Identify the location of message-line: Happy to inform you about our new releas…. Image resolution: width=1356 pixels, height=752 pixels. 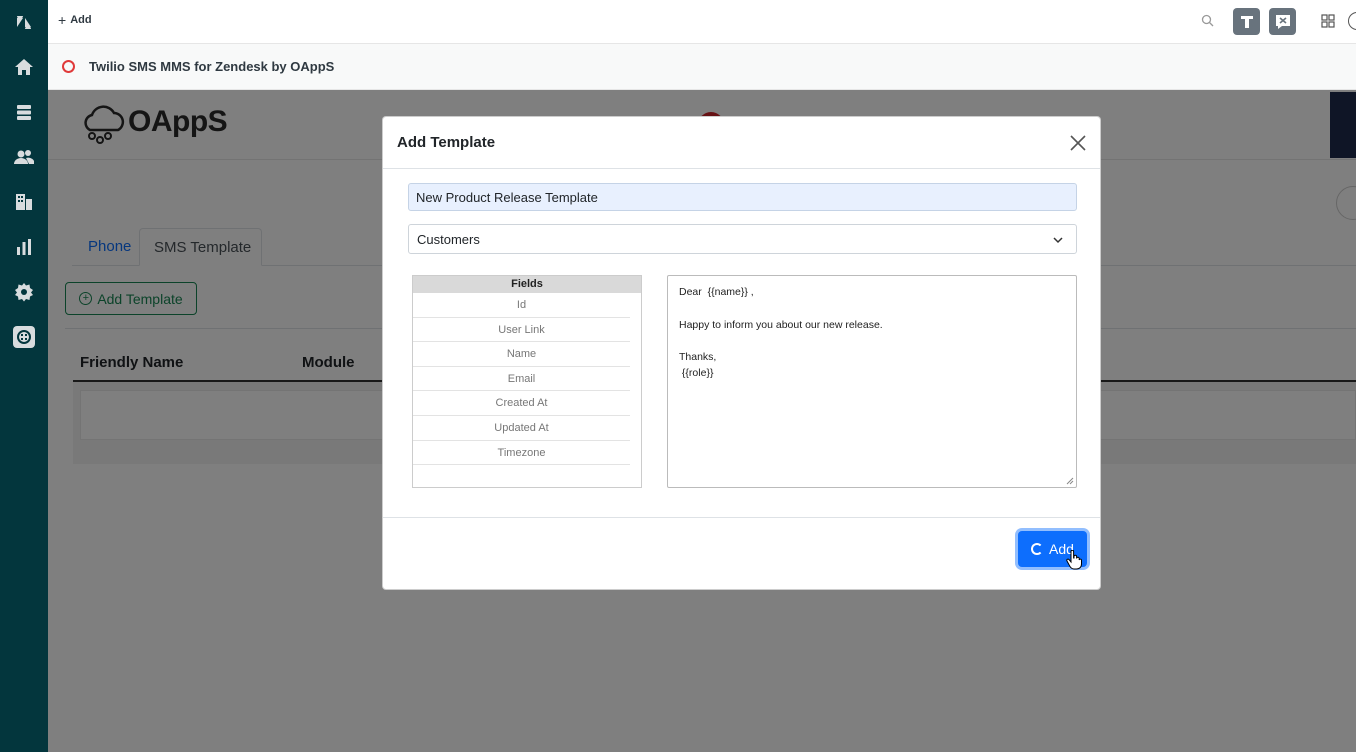
(781, 324).